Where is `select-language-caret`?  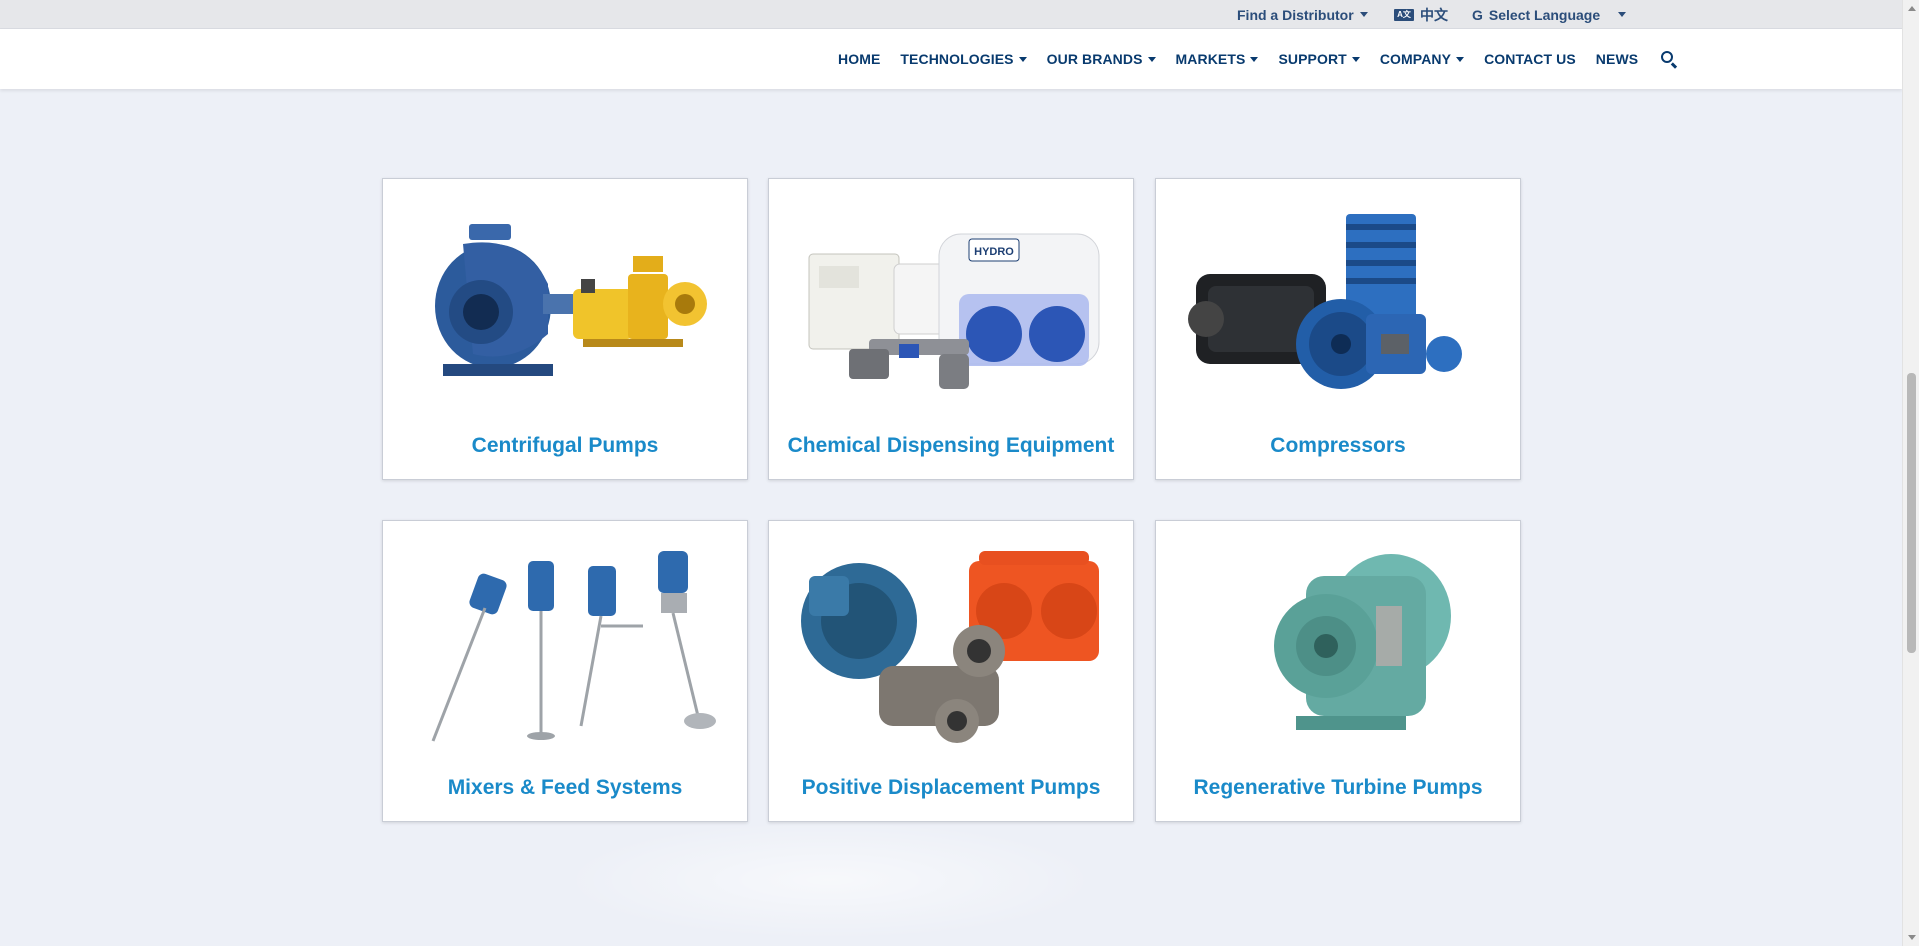
select-language-caret is located at coordinates (1622, 14).